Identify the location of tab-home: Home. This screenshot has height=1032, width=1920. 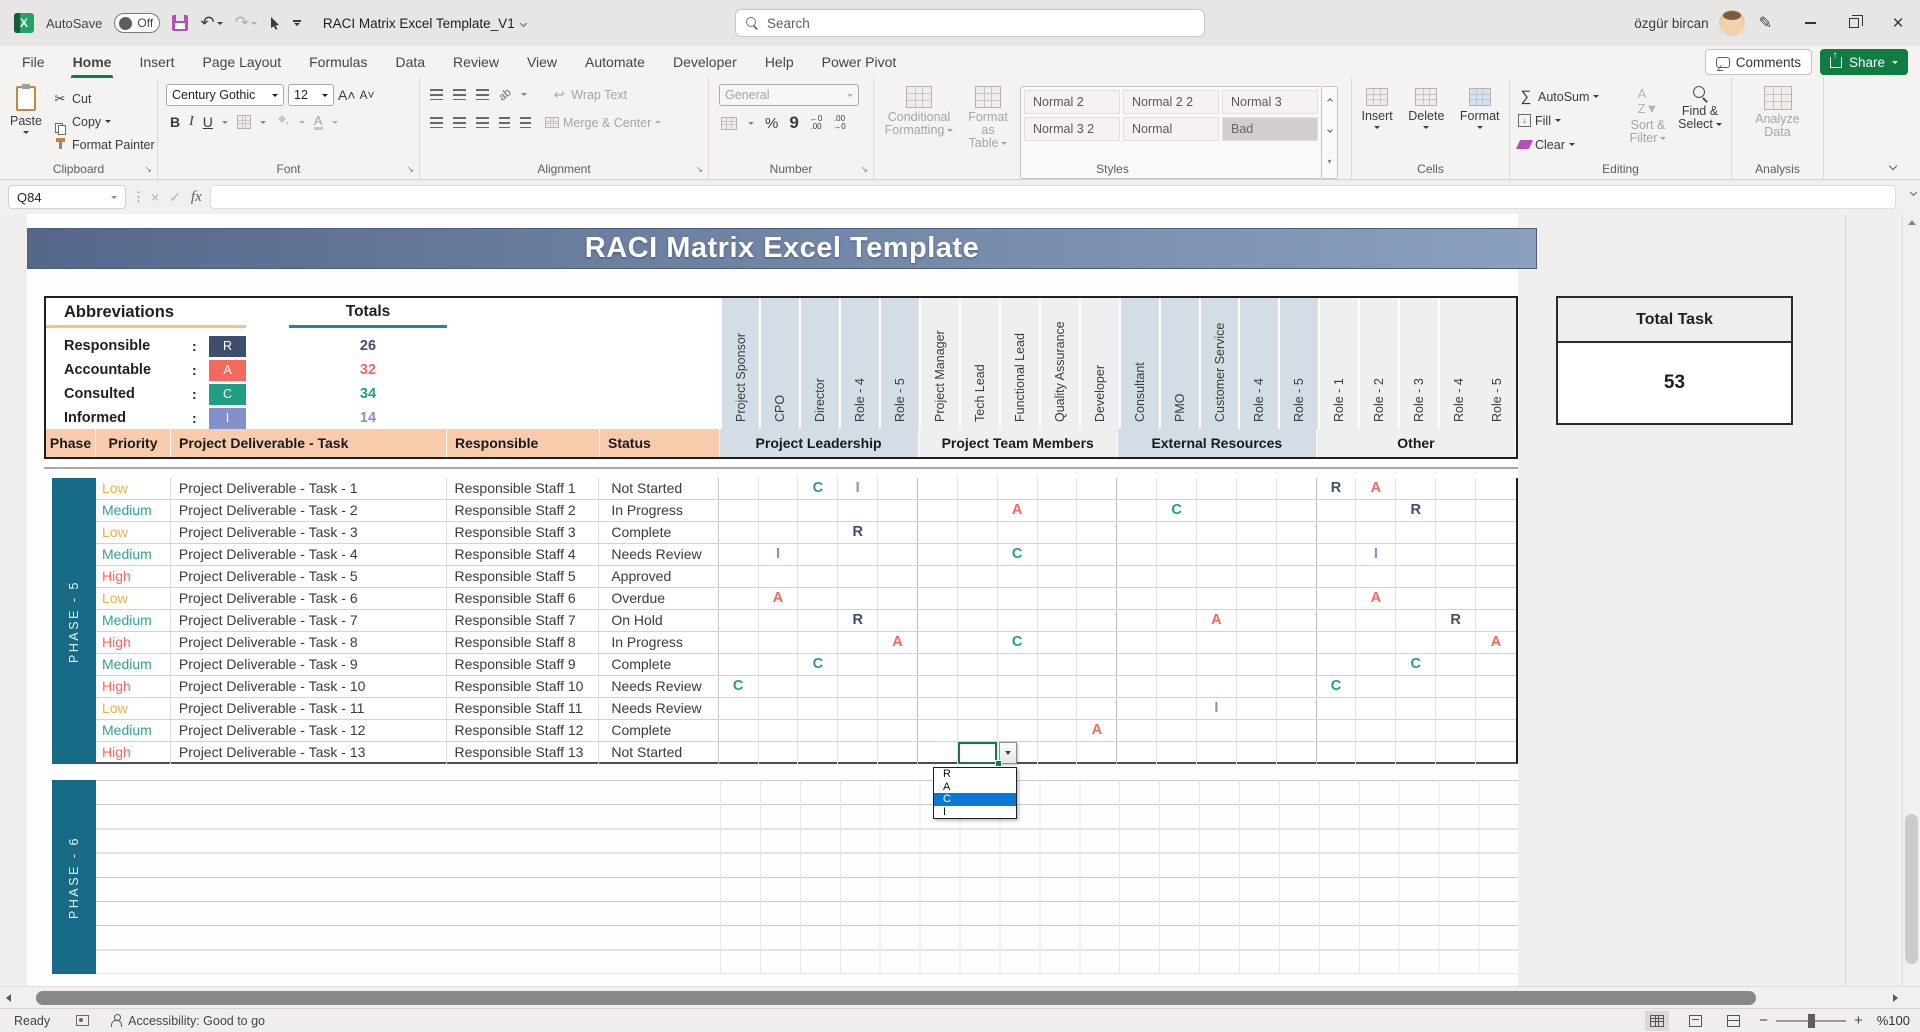
(92, 62).